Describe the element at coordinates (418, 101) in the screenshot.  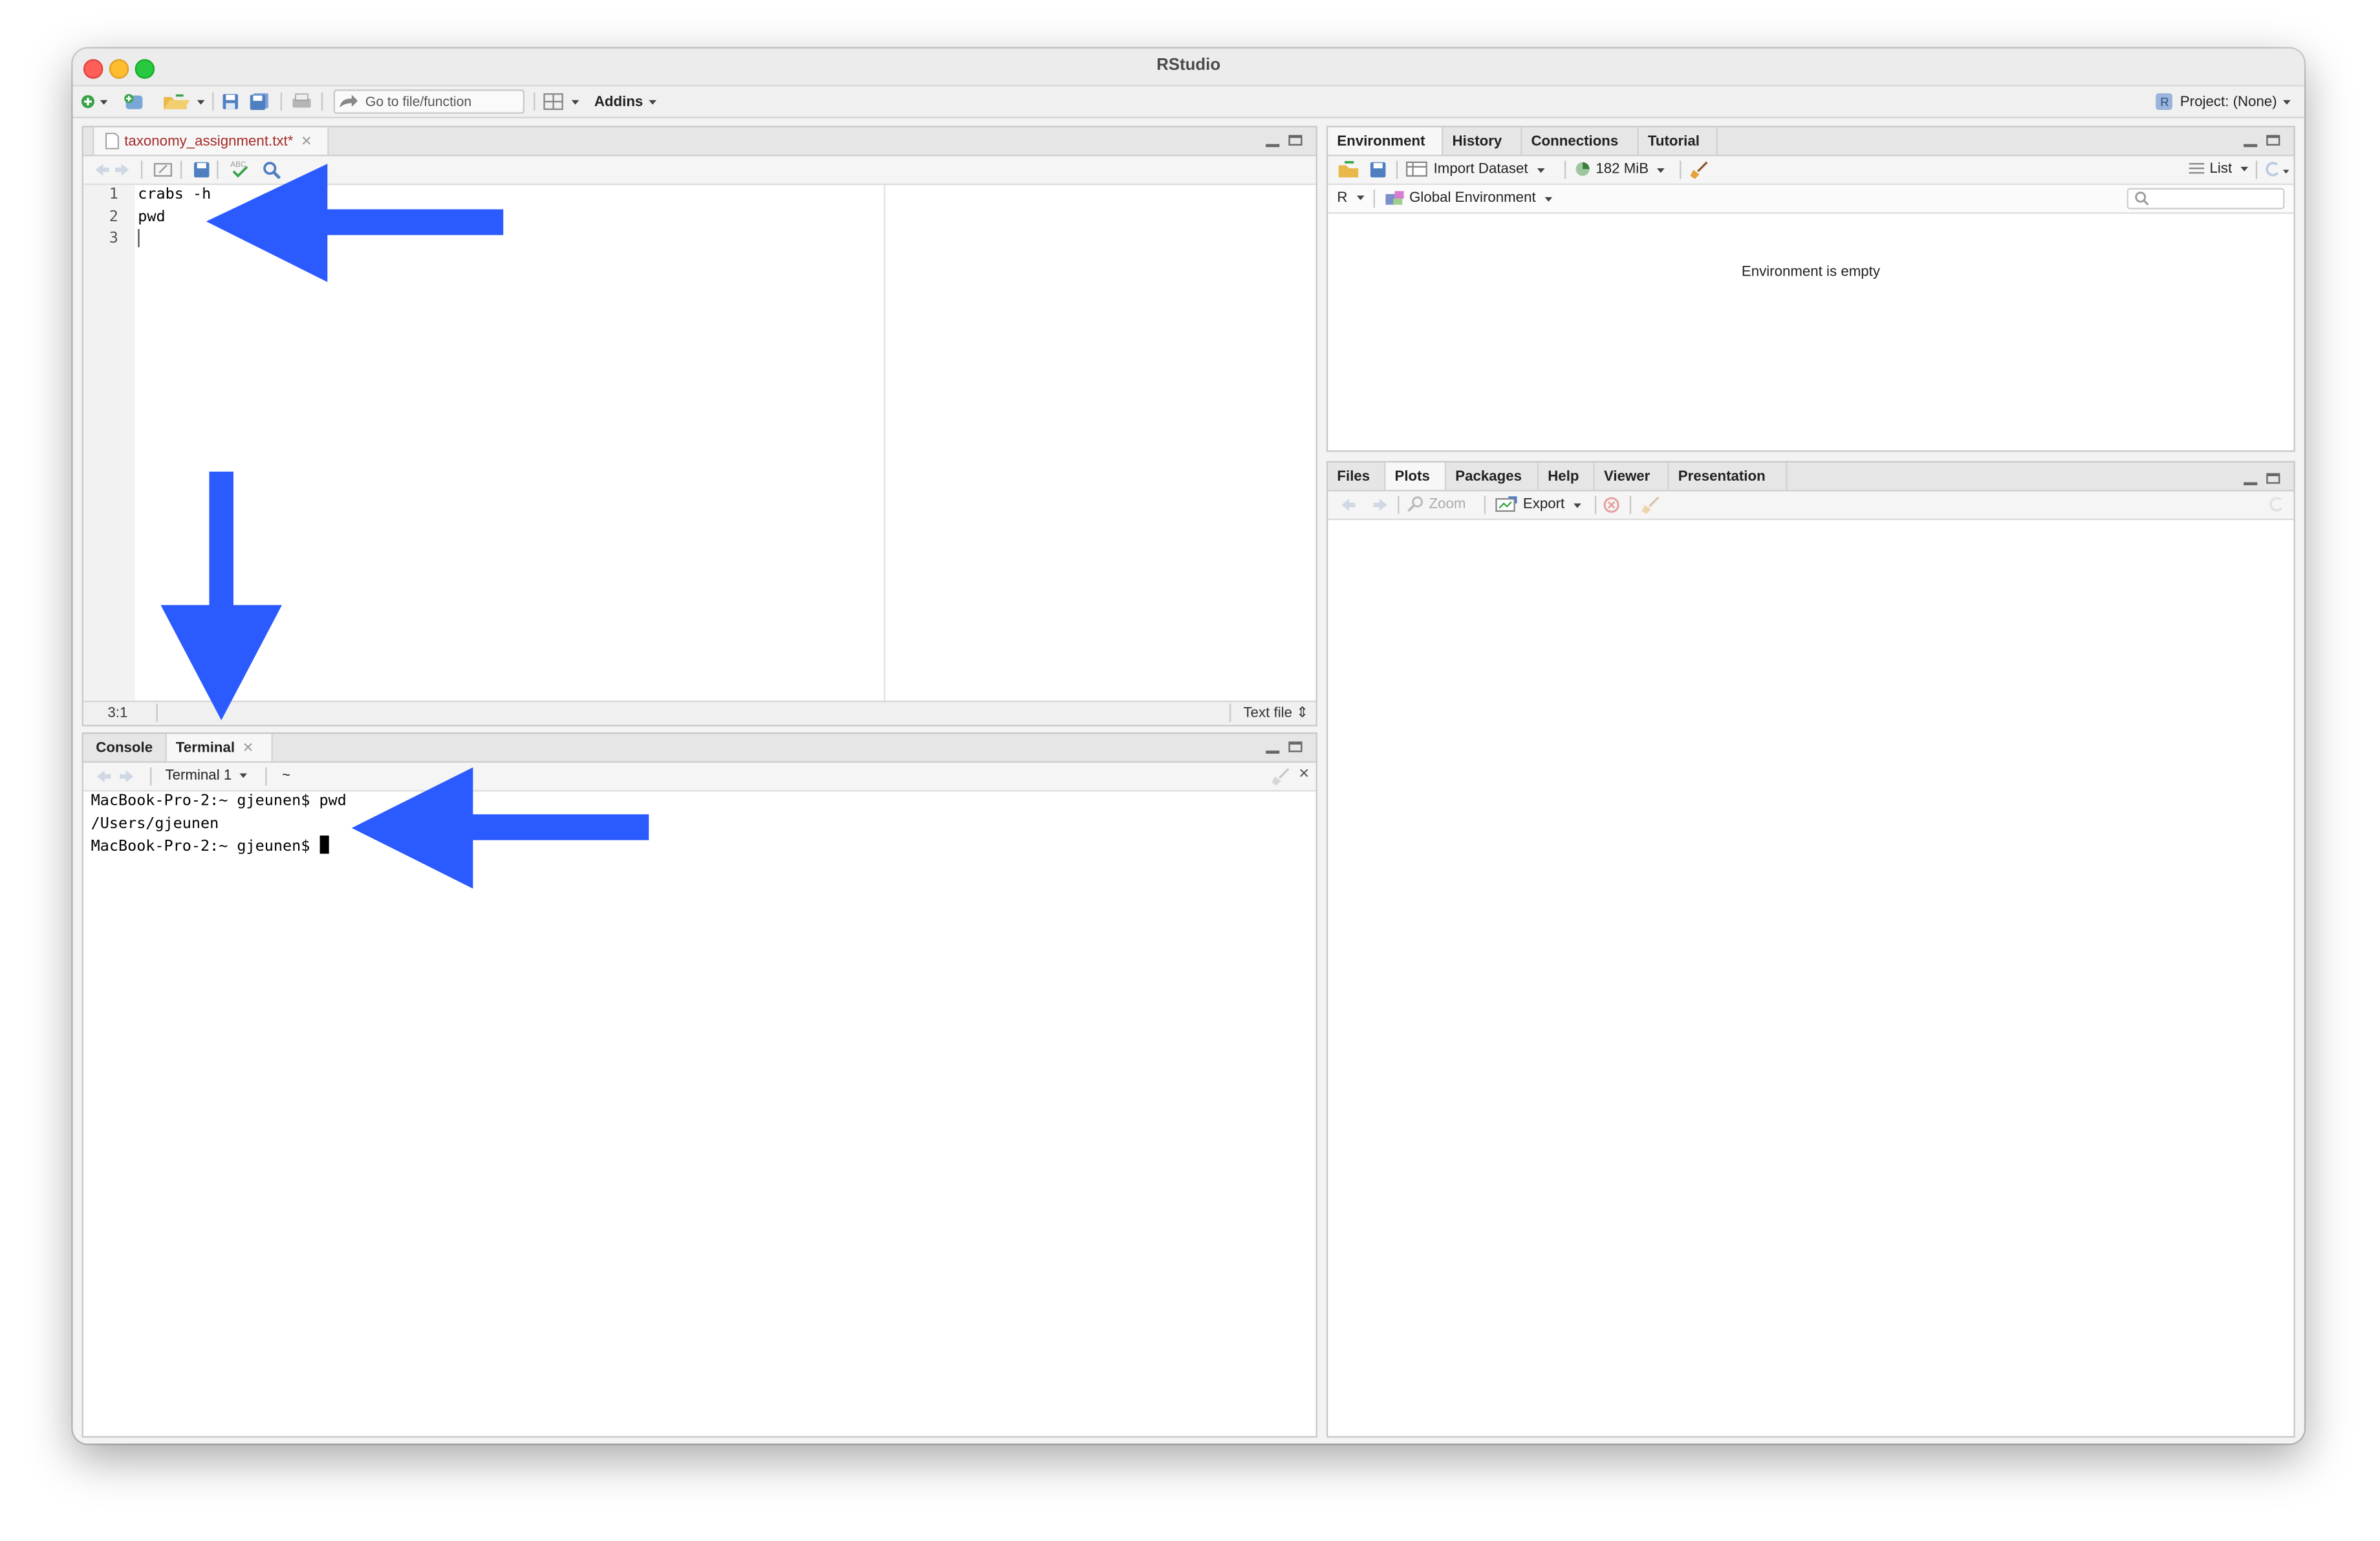
I see `goto-placeholder: Go to file/function` at that location.